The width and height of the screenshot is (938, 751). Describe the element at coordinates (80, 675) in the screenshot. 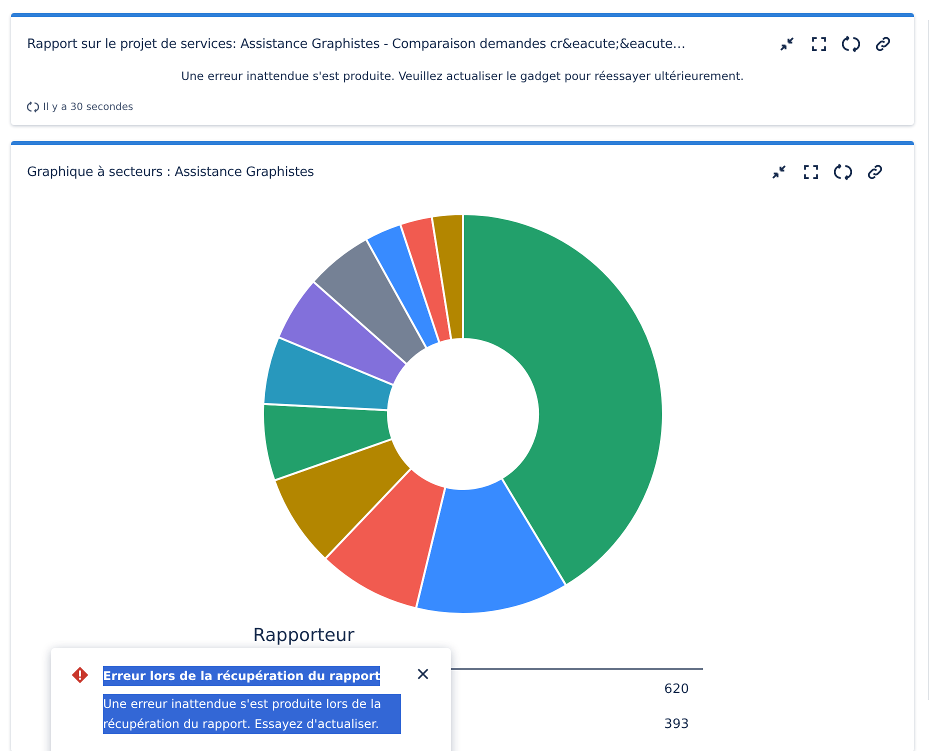

I see `error-icon` at that location.